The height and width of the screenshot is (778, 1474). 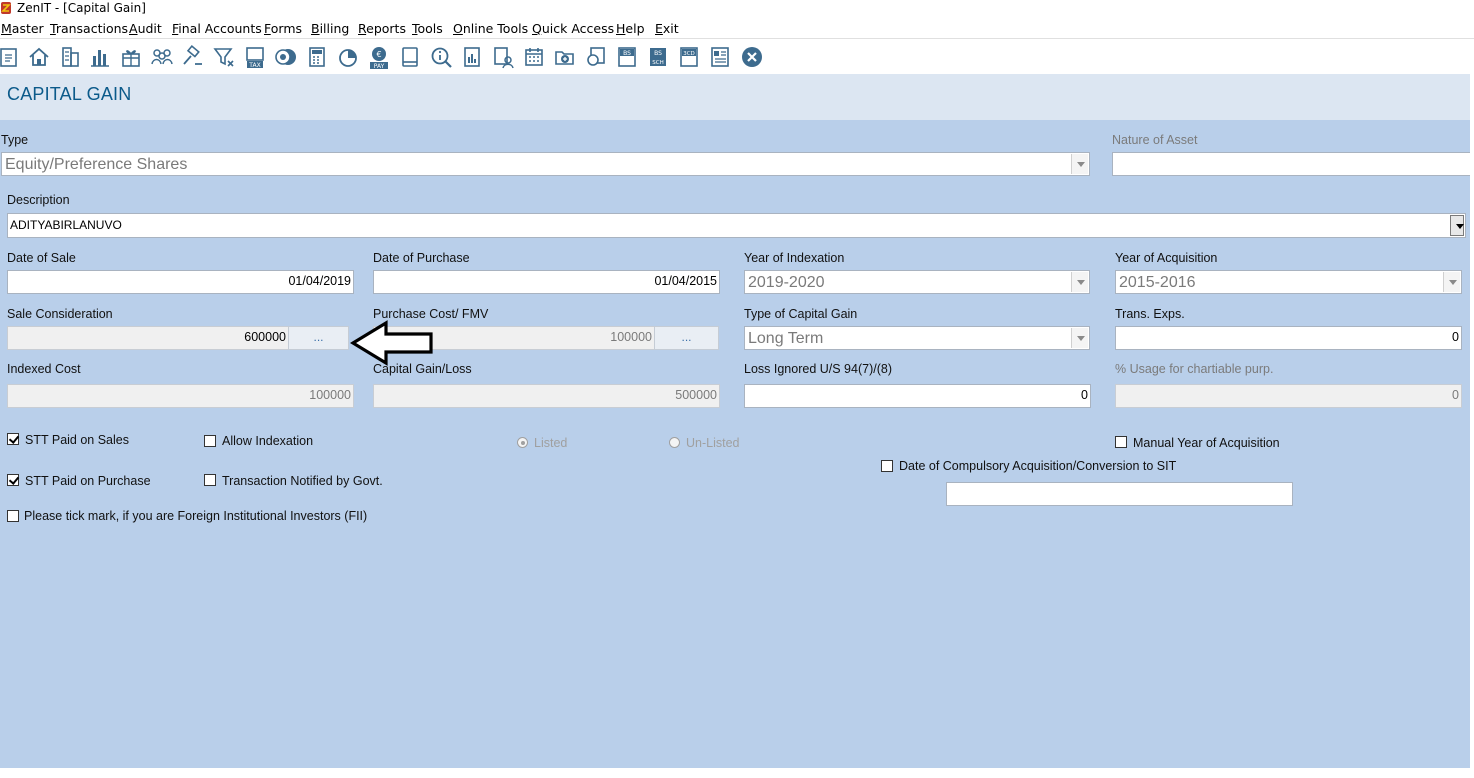 What do you see at coordinates (1288, 282) in the screenshot?
I see `year-of-acquisition-select: 2015-2016` at bounding box center [1288, 282].